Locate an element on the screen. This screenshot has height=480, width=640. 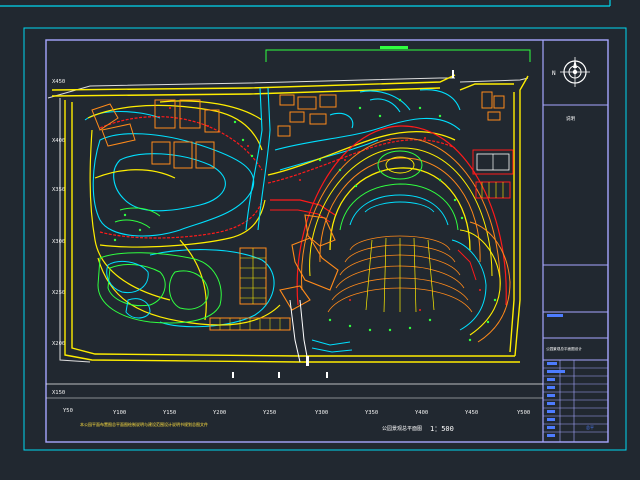
svg-text: Y200 is located at coordinates (219, 413).